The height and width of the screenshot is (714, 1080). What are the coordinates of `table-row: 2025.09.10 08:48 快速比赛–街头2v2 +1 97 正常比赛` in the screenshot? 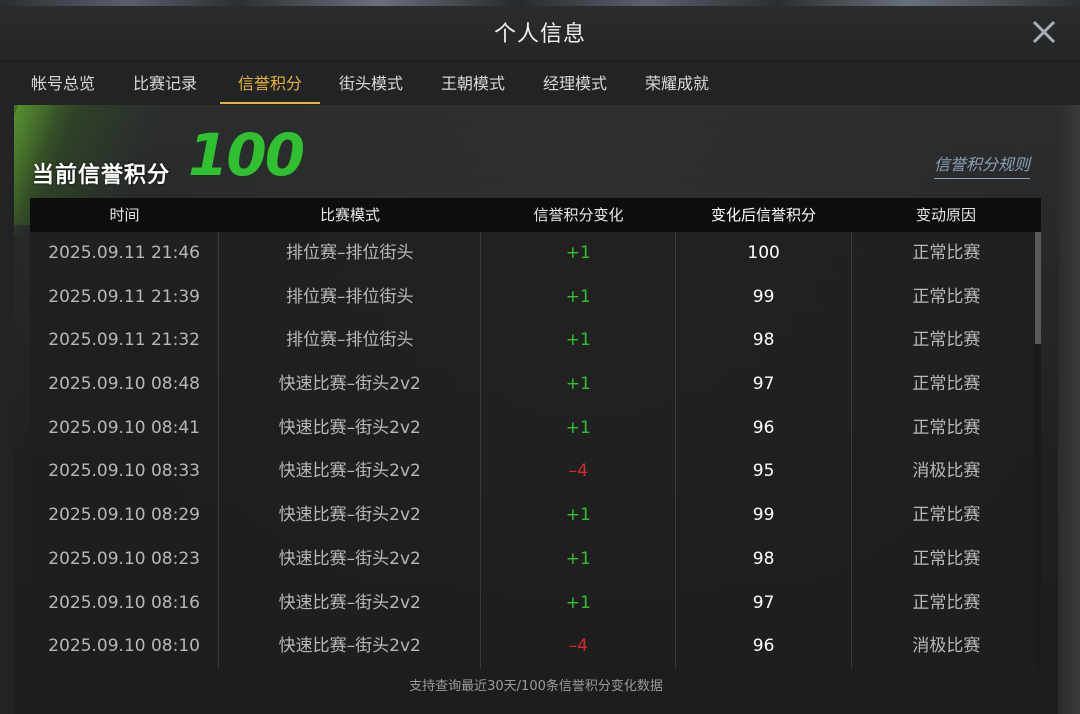 It's located at (535, 385).